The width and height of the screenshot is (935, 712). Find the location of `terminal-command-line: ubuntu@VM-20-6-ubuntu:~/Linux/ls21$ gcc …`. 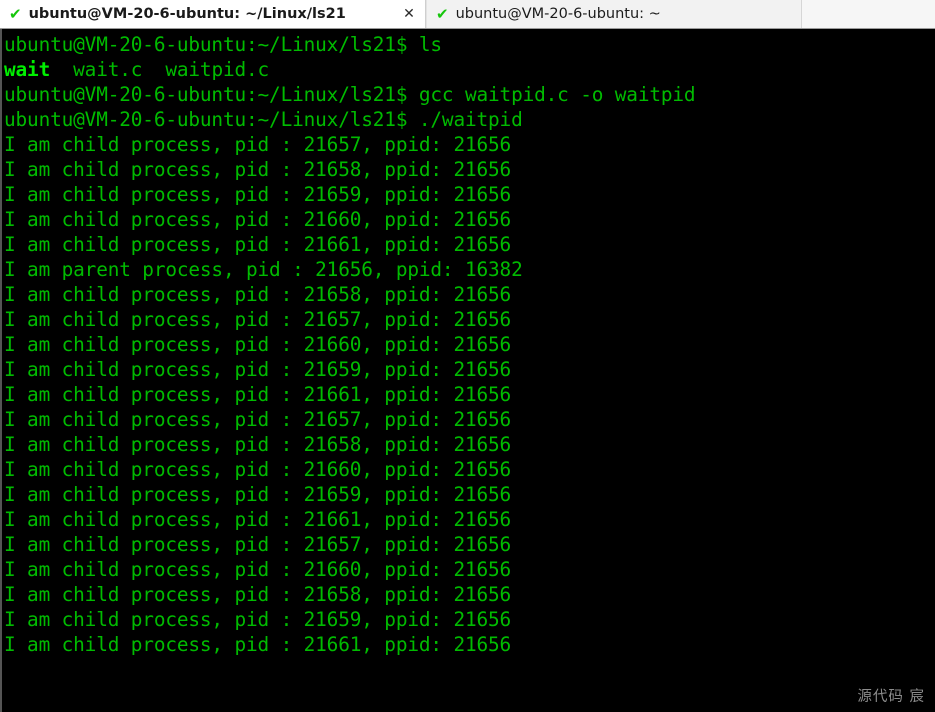

terminal-command-line: ubuntu@VM-20-6-ubuntu:~/Linux/ls21$ gcc … is located at coordinates (469, 94).